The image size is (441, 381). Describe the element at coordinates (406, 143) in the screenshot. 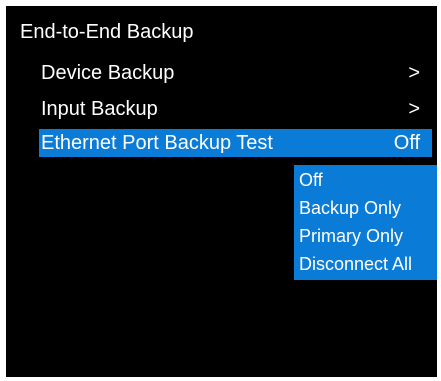

I see `selected-value: Off` at that location.